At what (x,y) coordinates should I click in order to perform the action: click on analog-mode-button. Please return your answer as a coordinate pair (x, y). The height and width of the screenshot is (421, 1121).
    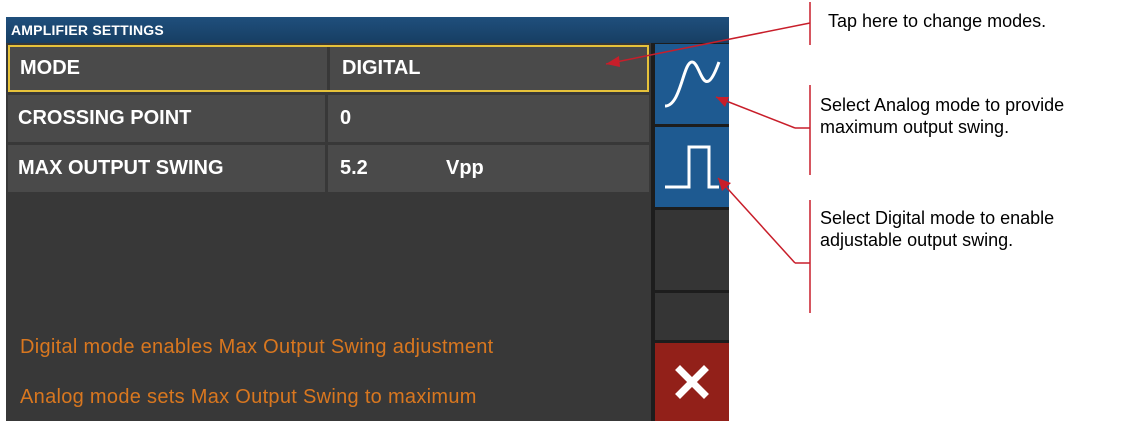
    Looking at the image, I should click on (692, 84).